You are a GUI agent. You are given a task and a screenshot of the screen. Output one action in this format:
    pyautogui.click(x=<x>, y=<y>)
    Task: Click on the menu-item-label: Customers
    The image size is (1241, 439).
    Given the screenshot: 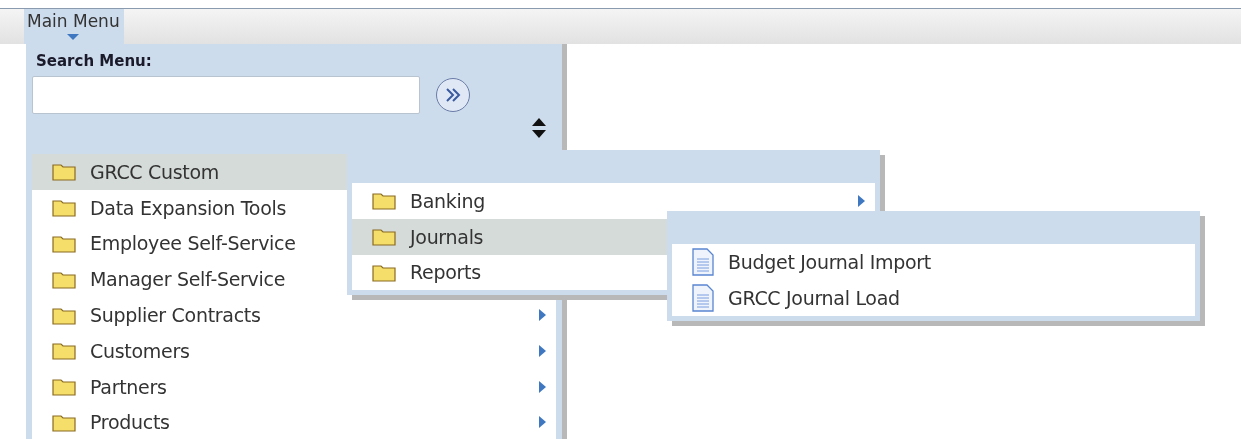 What is the action you would take?
    pyautogui.click(x=140, y=350)
    